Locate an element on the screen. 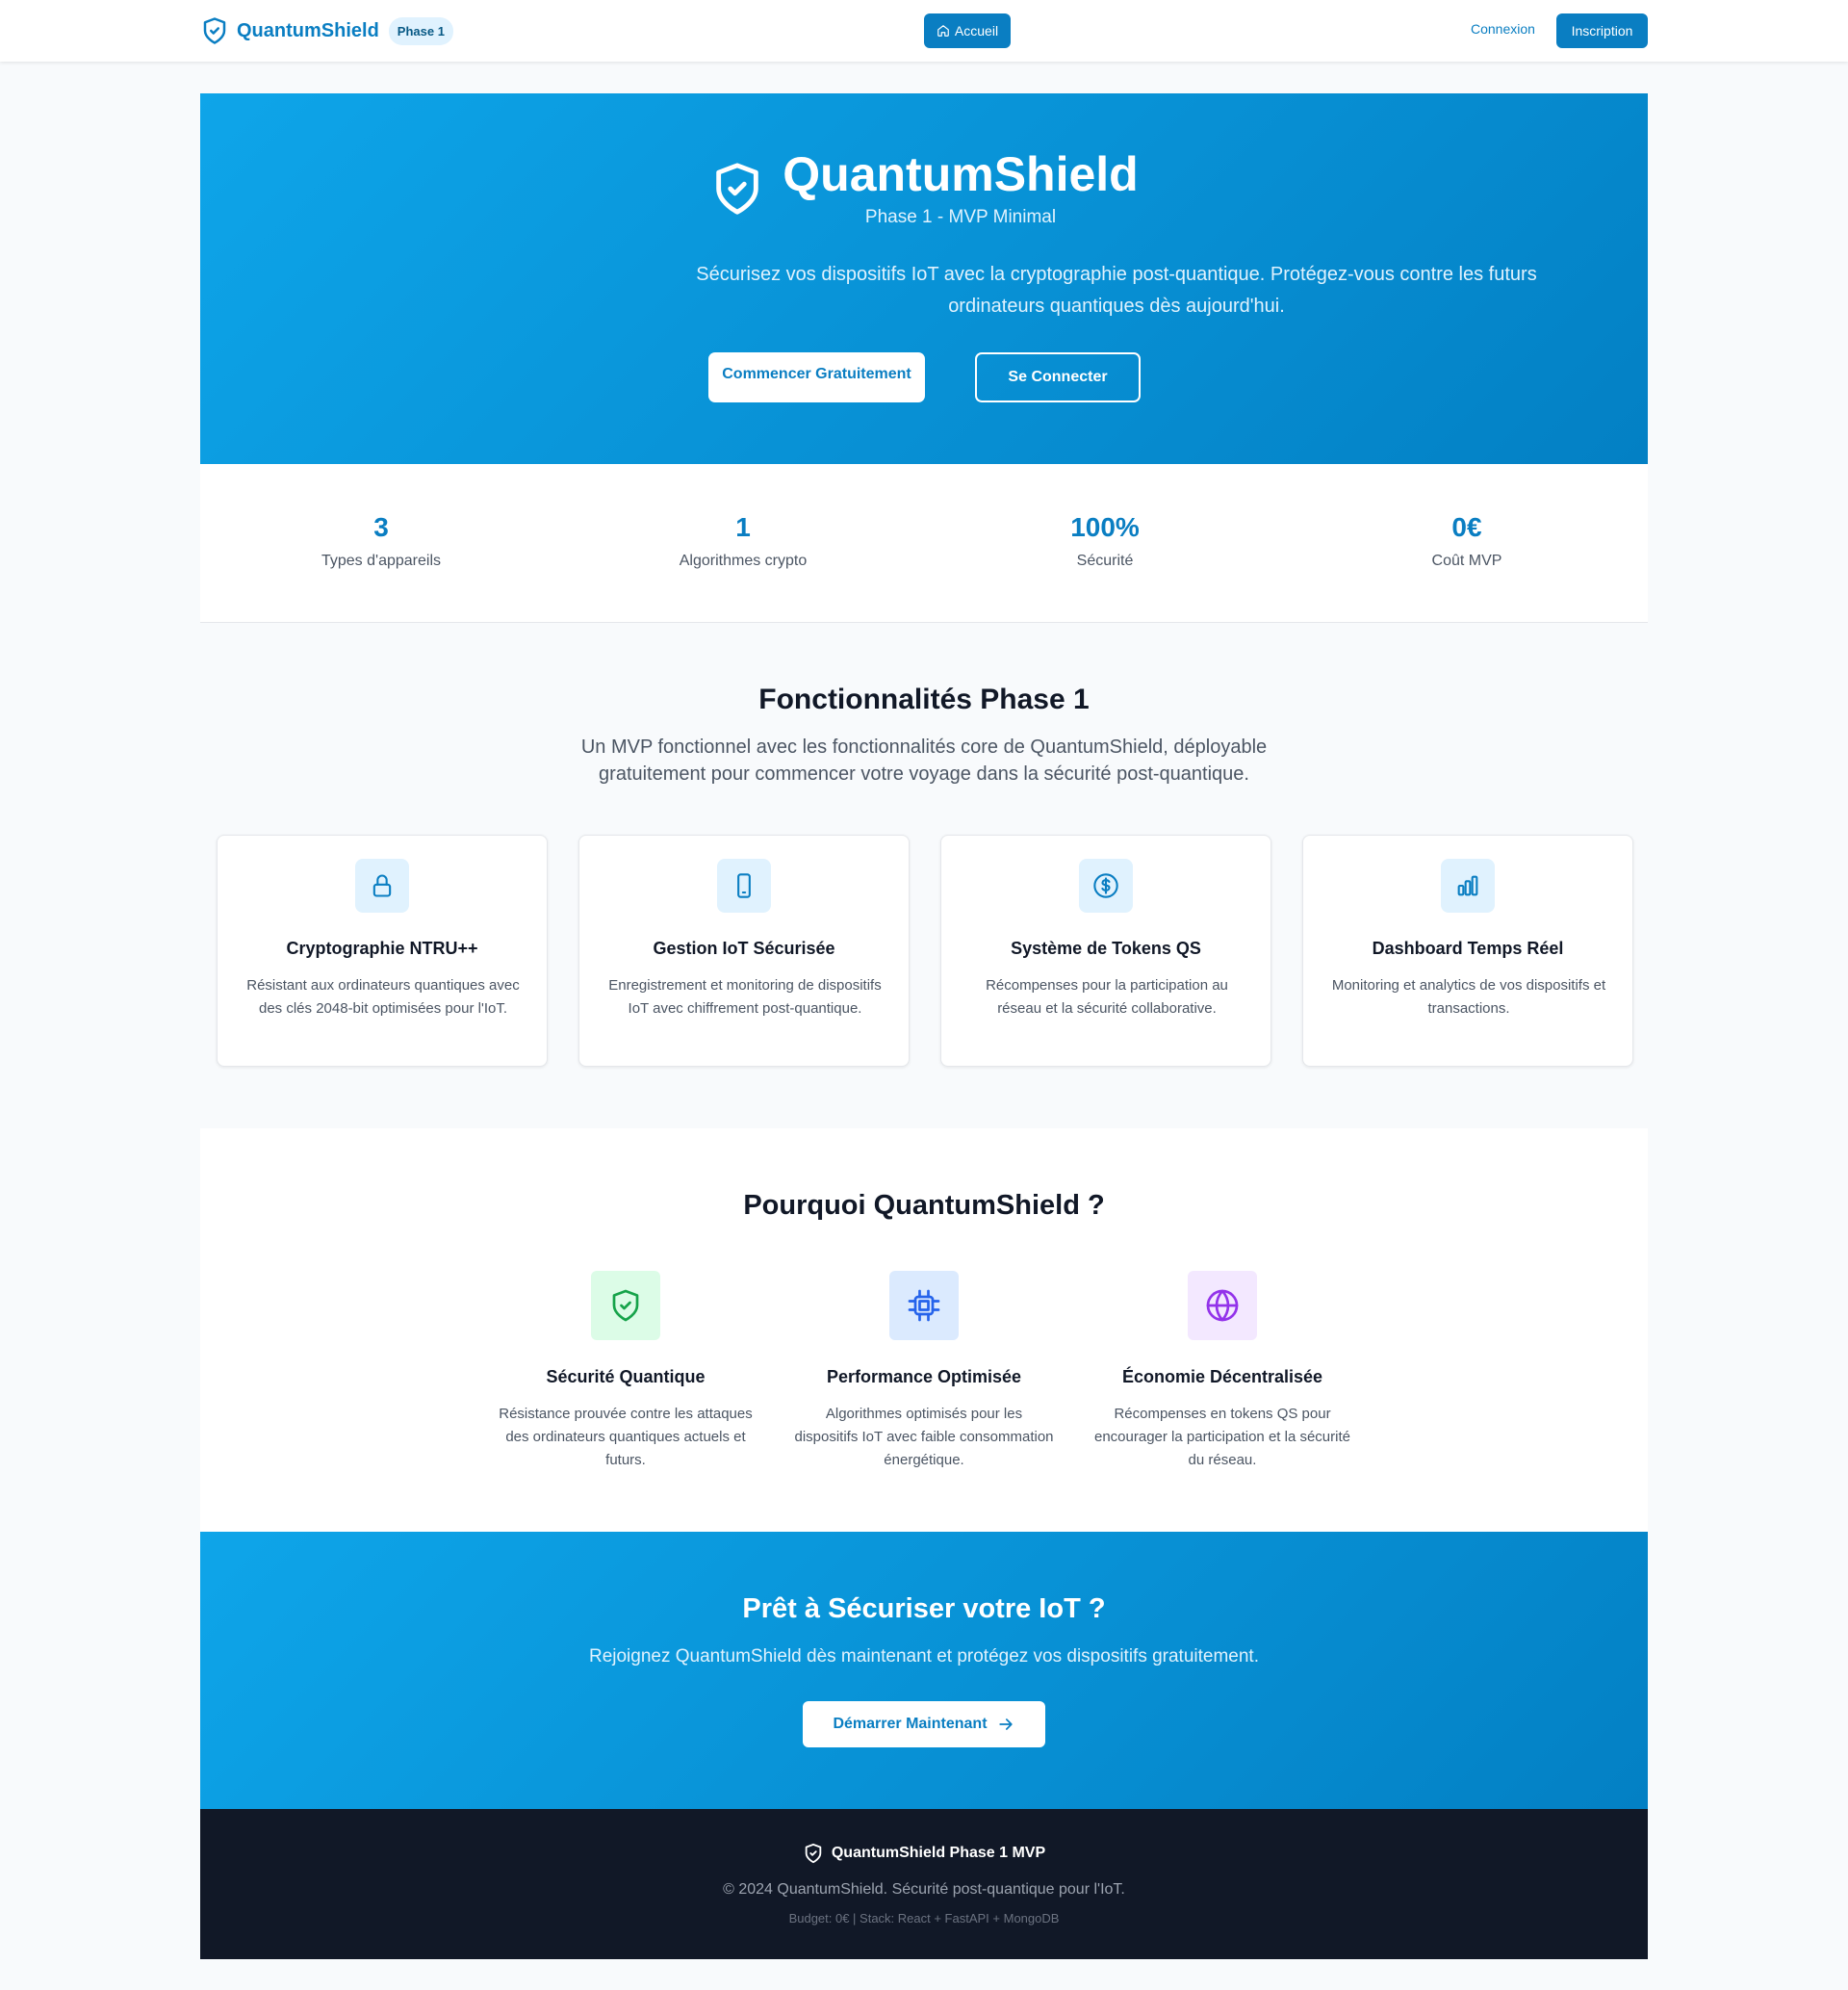 Image resolution: width=1848 pixels, height=1990 pixels. footer-brand: QuantumShield Phase 1 MVP is located at coordinates (924, 1854).